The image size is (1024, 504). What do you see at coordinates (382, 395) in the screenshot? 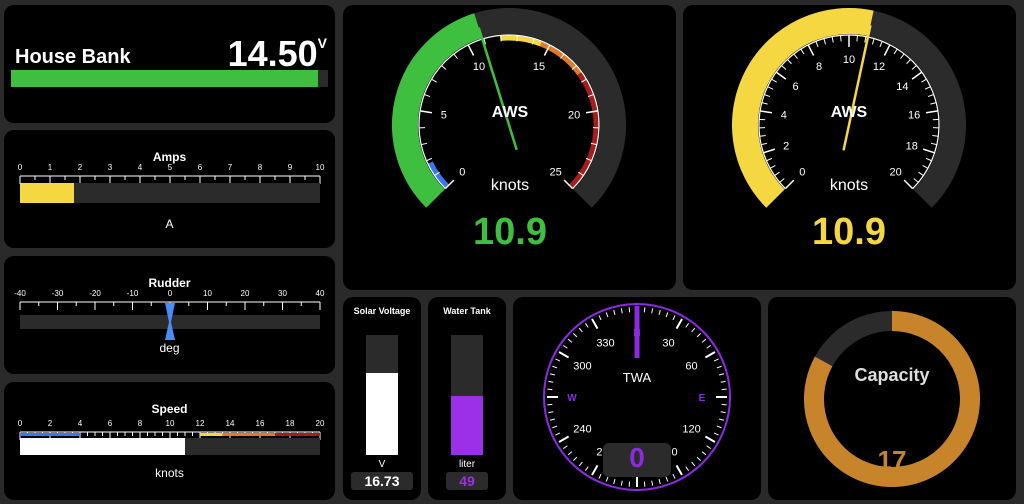
I see `solar-track` at bounding box center [382, 395].